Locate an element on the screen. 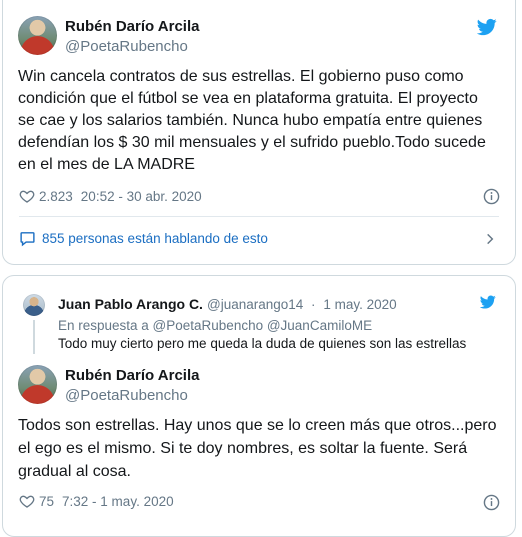  tweet-timestamp: 7:32 - 1 may. 2020 is located at coordinates (118, 501).